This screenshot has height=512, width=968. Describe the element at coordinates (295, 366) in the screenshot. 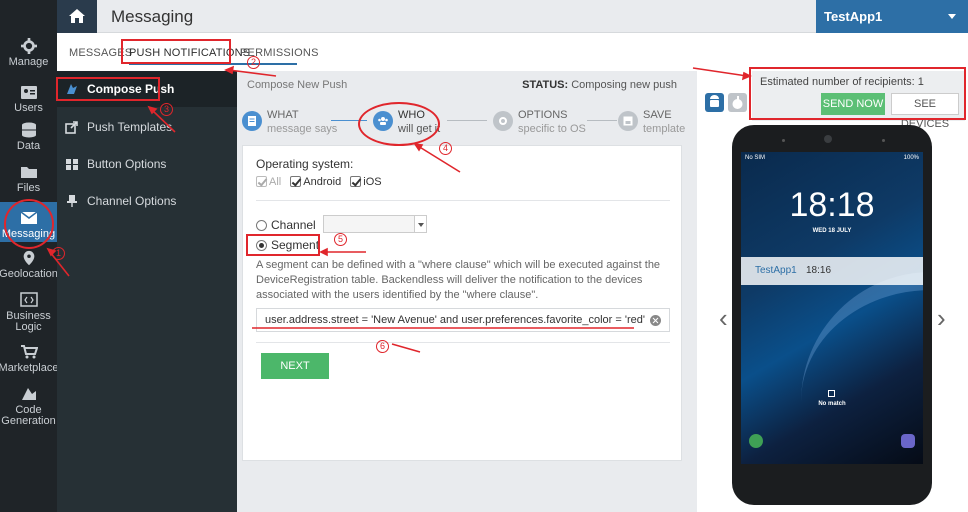

I see `next-button: NEXT` at that location.